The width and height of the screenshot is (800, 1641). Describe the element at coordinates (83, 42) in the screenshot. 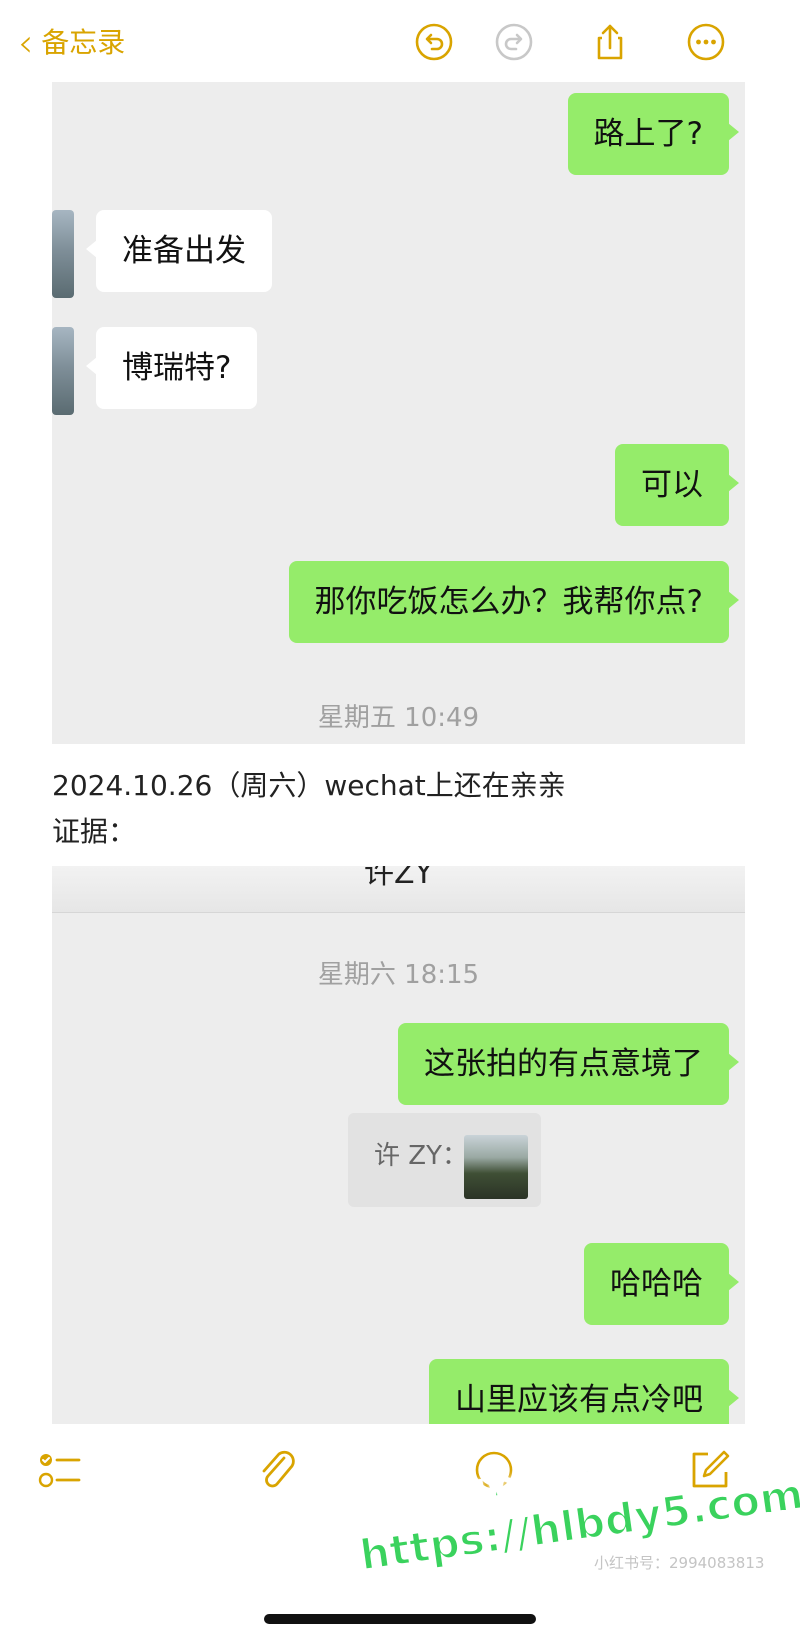

I see `back-label: 备忘录` at that location.